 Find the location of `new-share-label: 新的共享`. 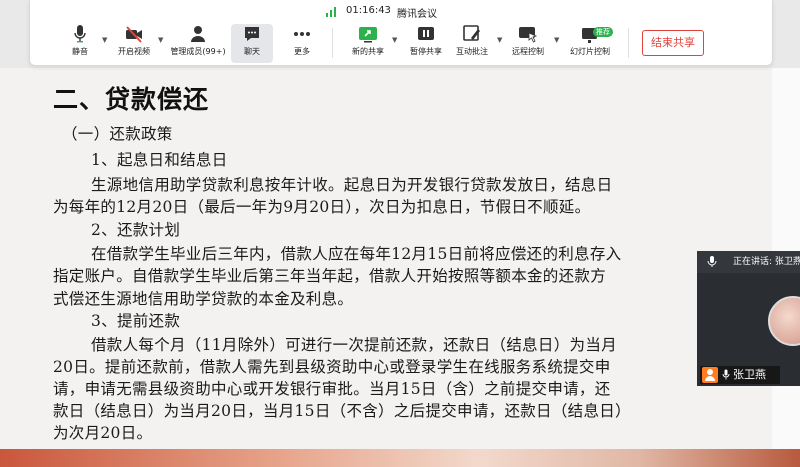

new-share-label: 新的共享 is located at coordinates (368, 51).